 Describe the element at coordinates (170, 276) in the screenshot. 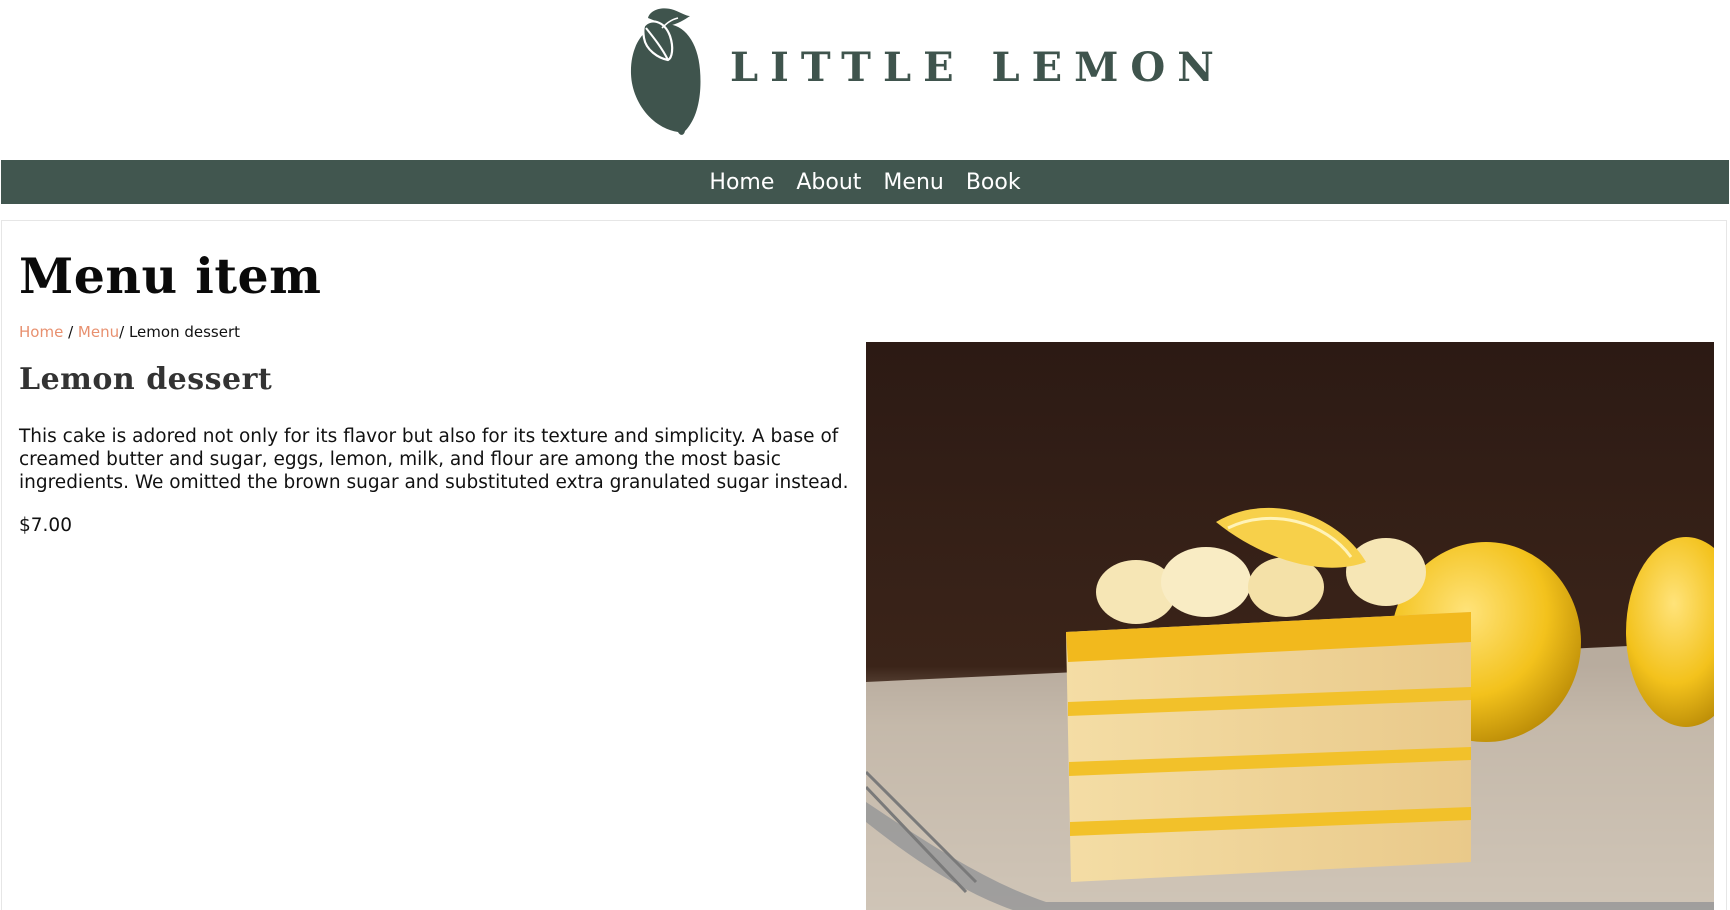

I see `page-title: Menu item` at that location.